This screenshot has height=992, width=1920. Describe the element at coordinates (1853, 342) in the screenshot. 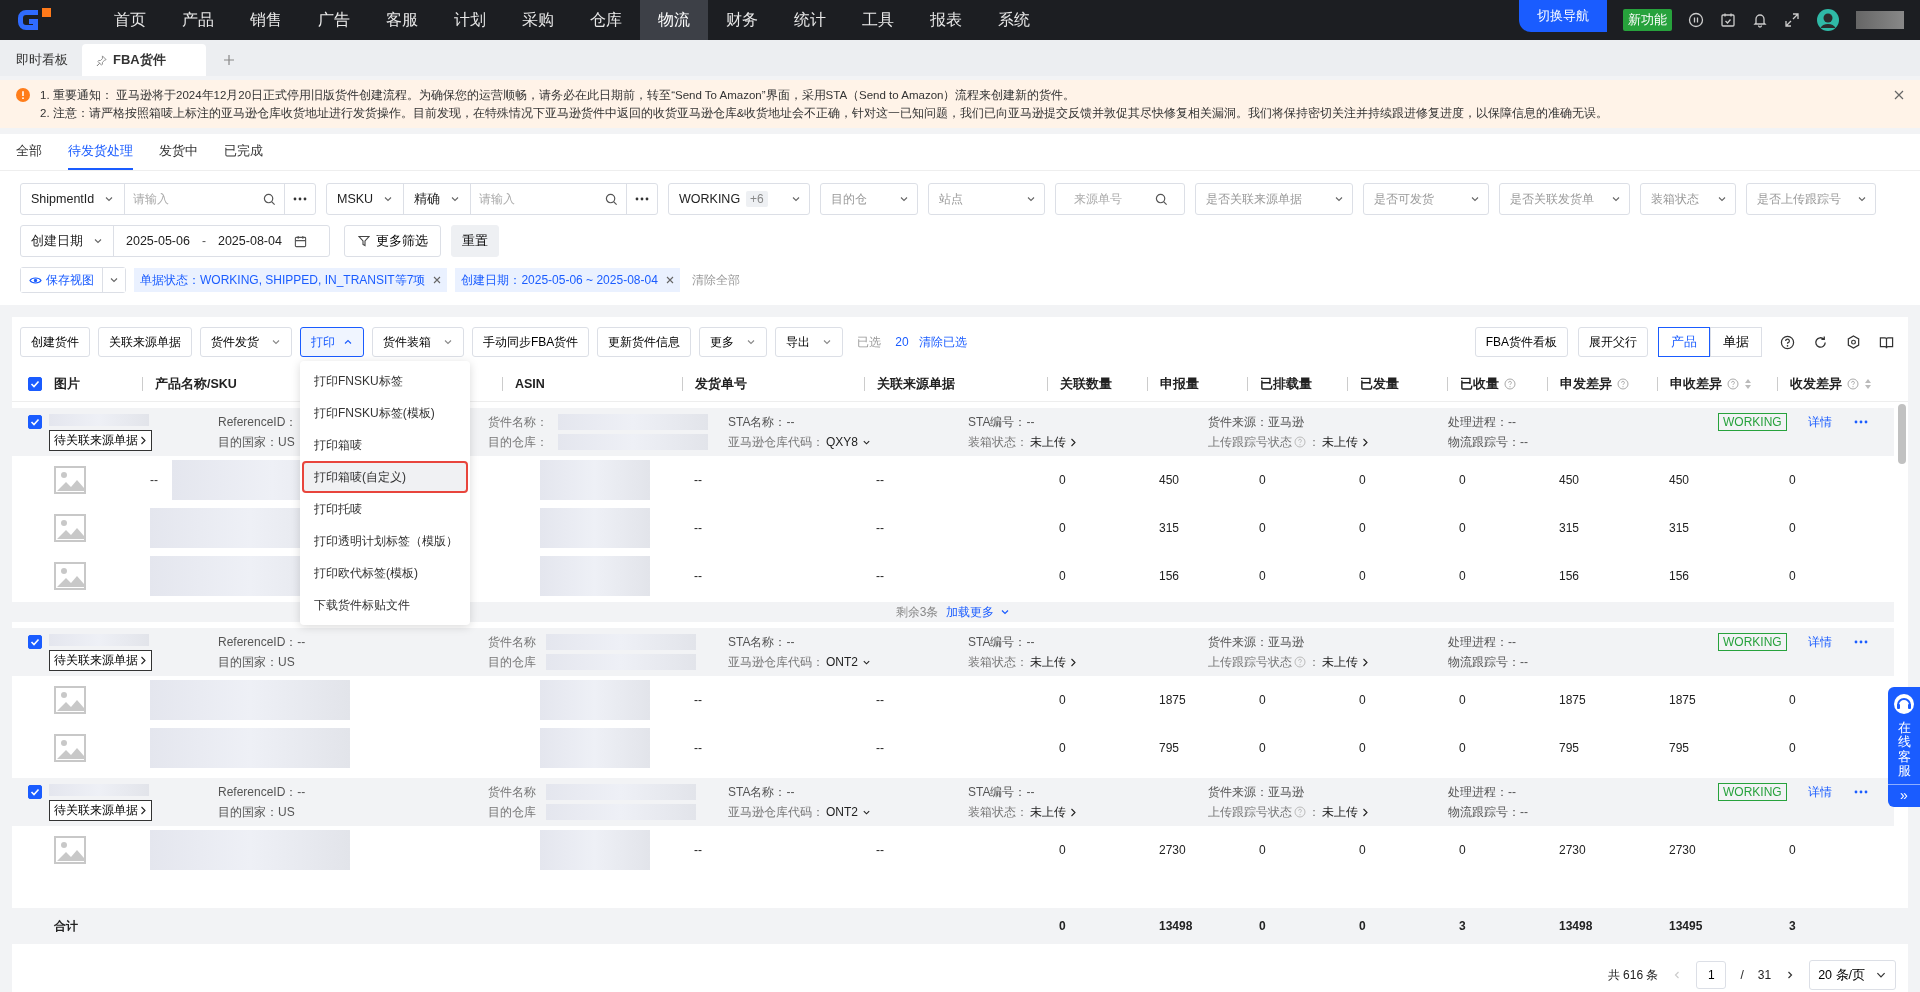

I see `settings-icon` at that location.